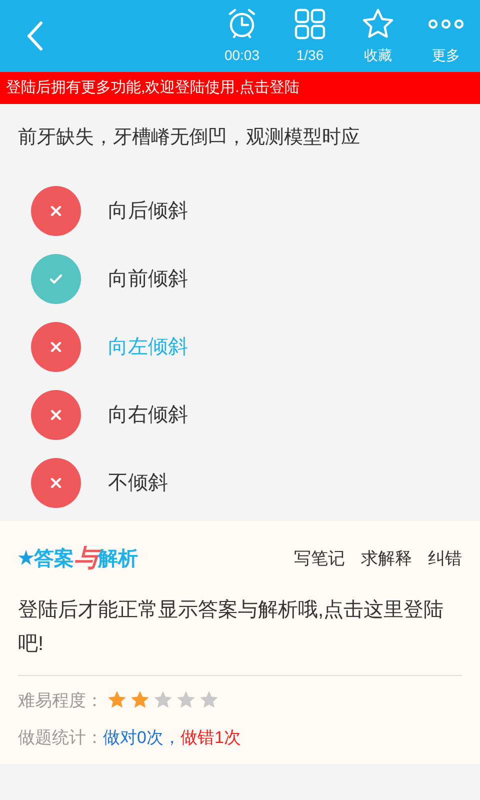 This screenshot has width=480, height=800. I want to click on grid-icon, so click(310, 23).